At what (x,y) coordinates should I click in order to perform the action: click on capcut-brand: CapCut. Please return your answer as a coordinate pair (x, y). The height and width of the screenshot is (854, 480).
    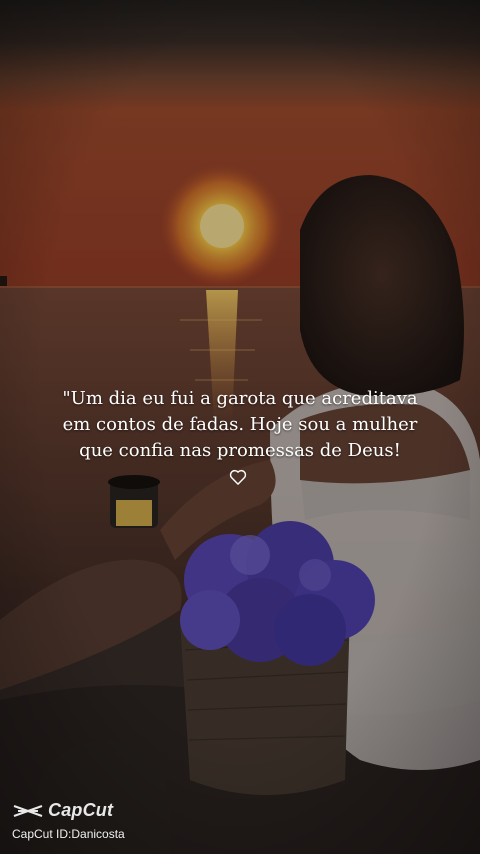
    Looking at the image, I should click on (81, 810).